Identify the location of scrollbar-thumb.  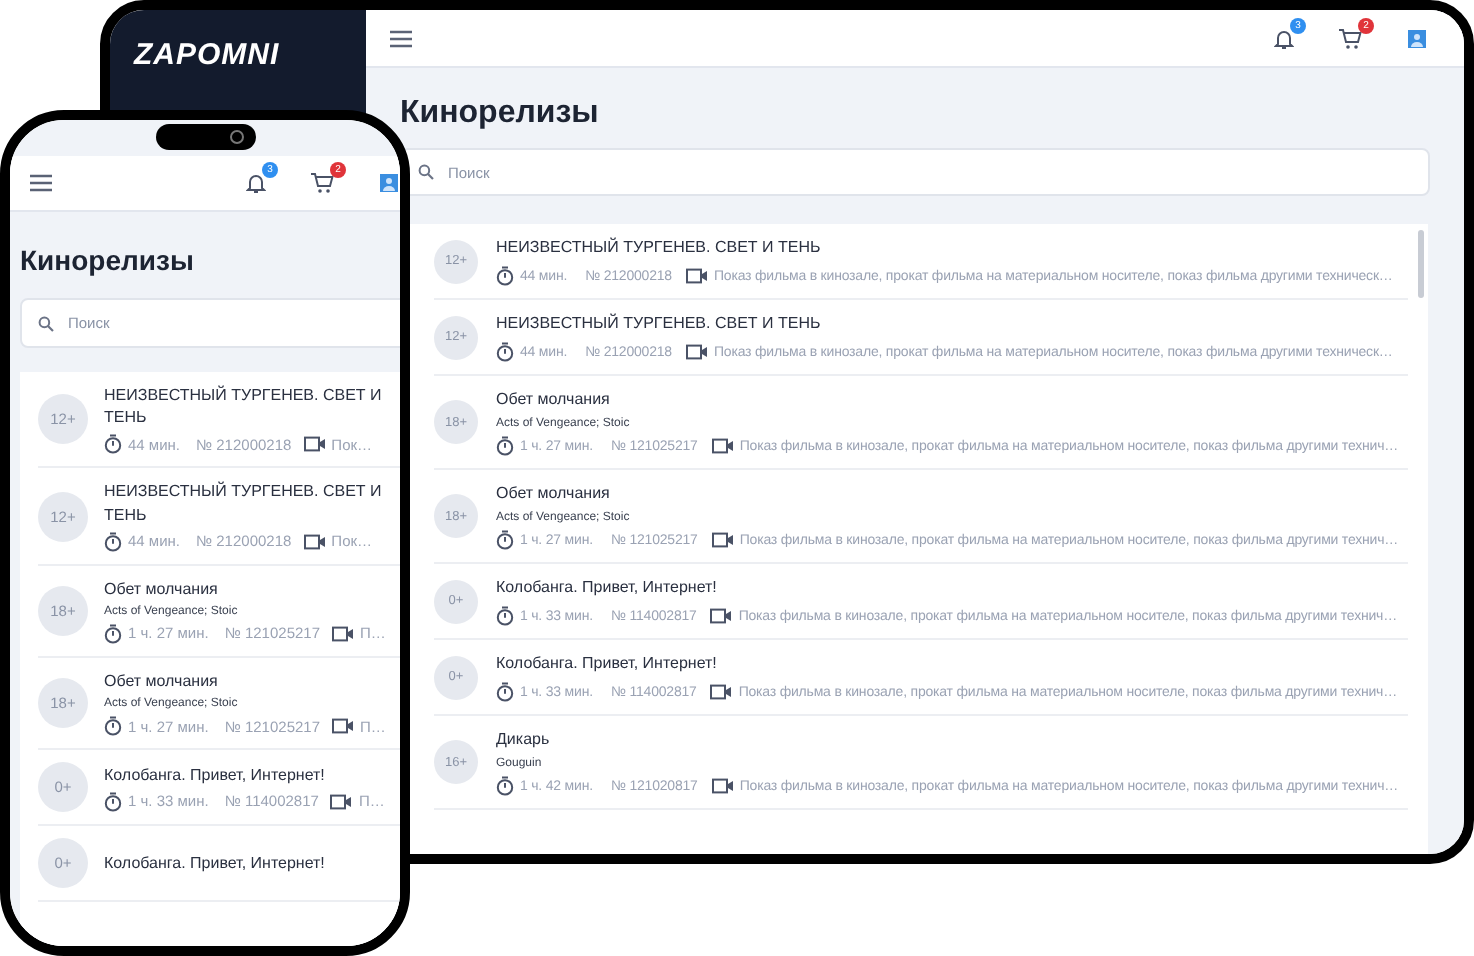
(1421, 264).